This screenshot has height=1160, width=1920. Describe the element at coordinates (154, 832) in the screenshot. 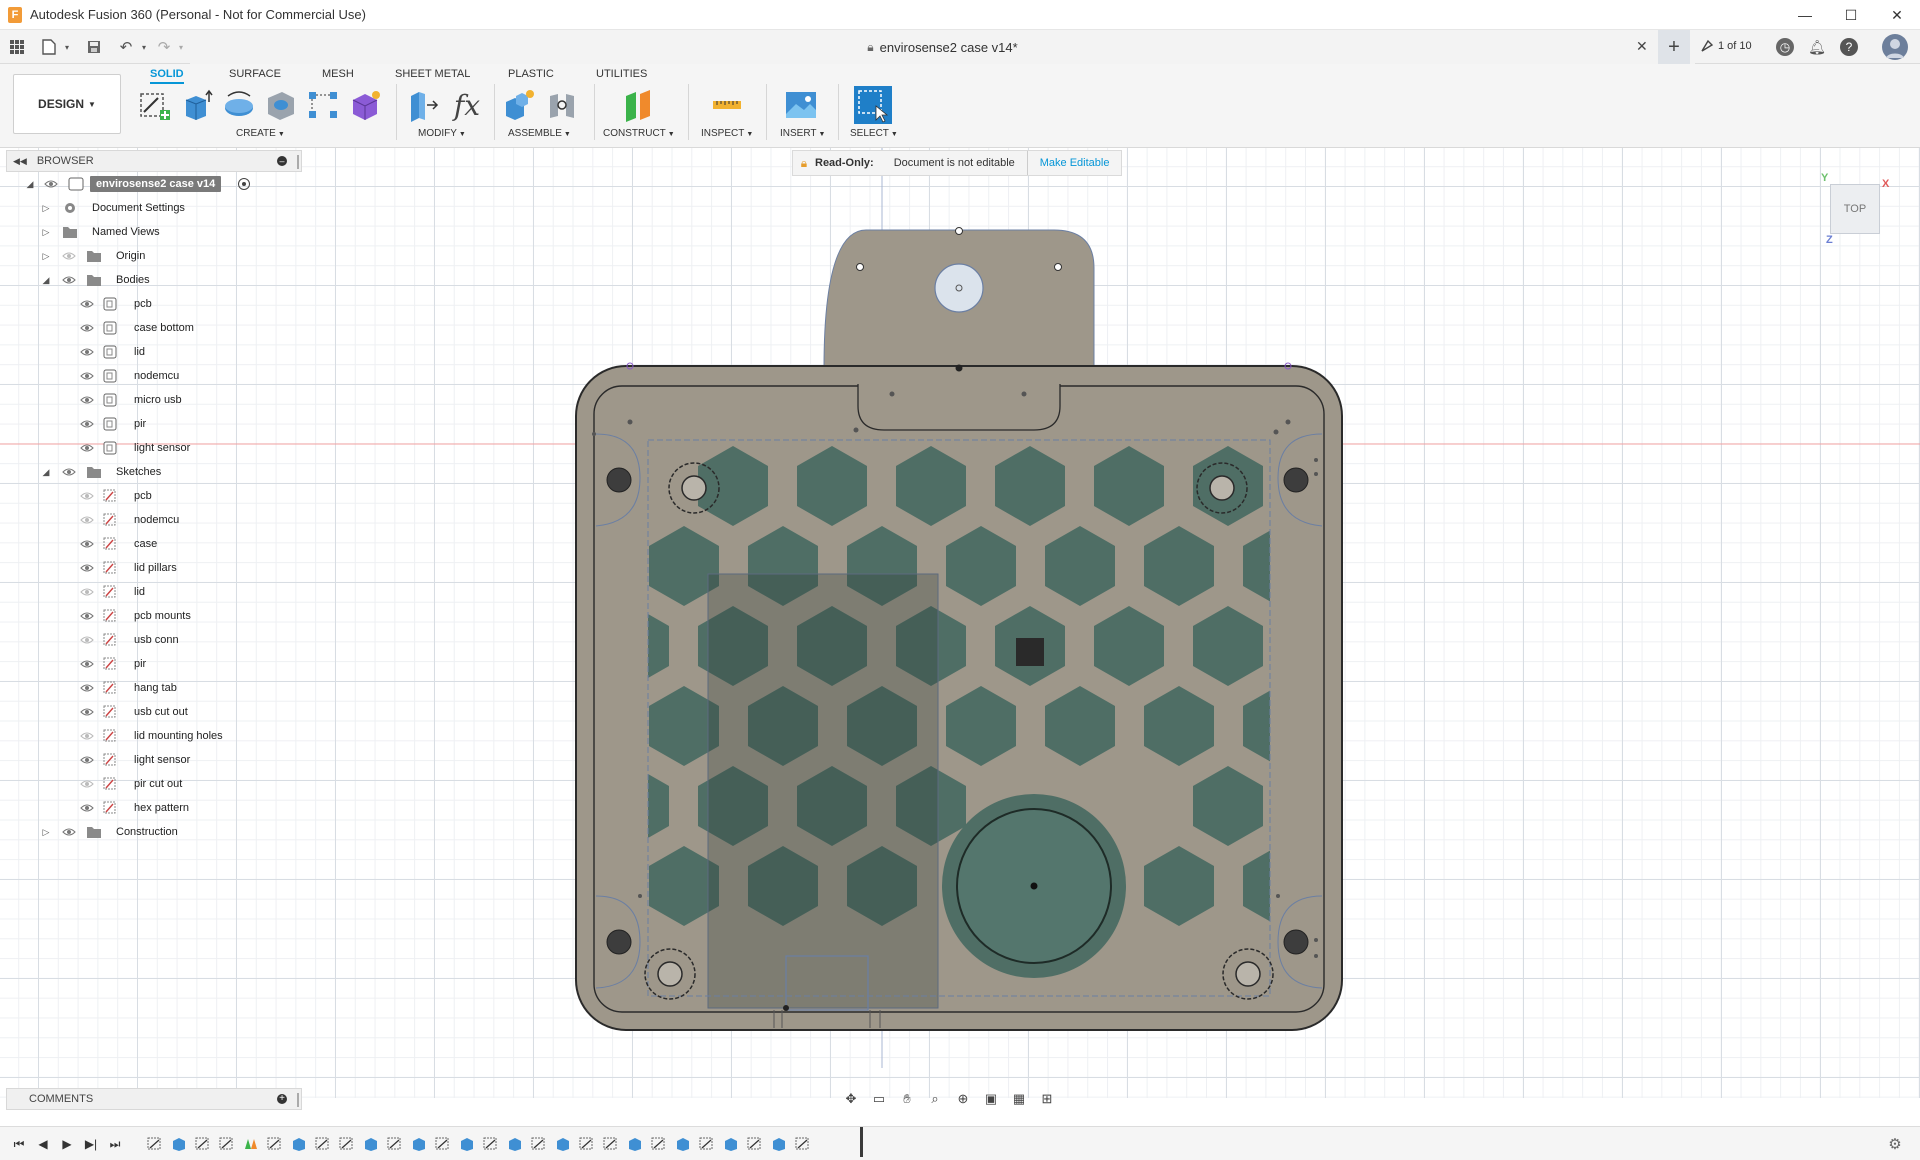

I see `tree-construction: ▷ Construction` at that location.